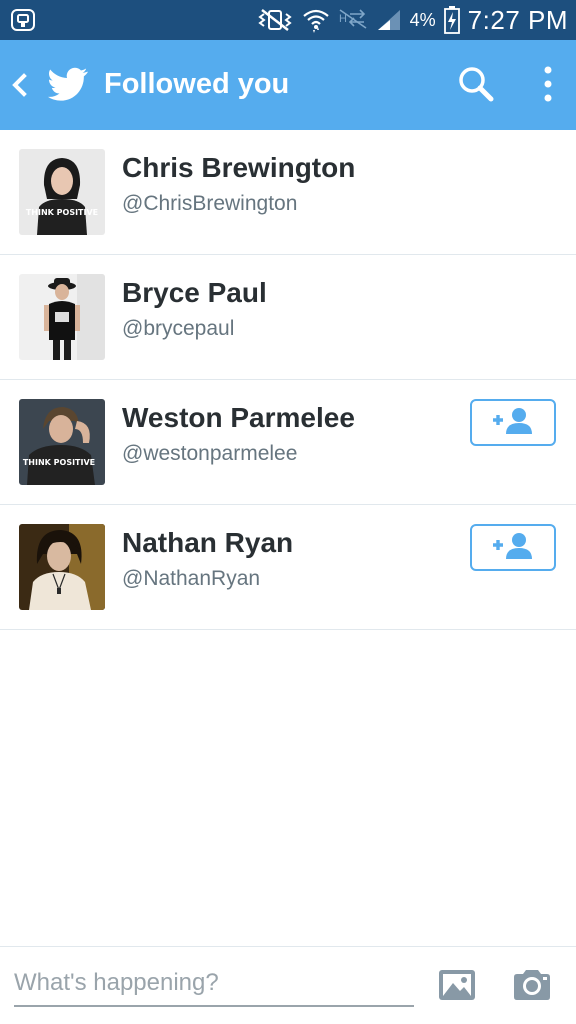 This screenshot has width=576, height=1024. Describe the element at coordinates (207, 543) in the screenshot. I see `user-name: Nathan Ryan` at that location.